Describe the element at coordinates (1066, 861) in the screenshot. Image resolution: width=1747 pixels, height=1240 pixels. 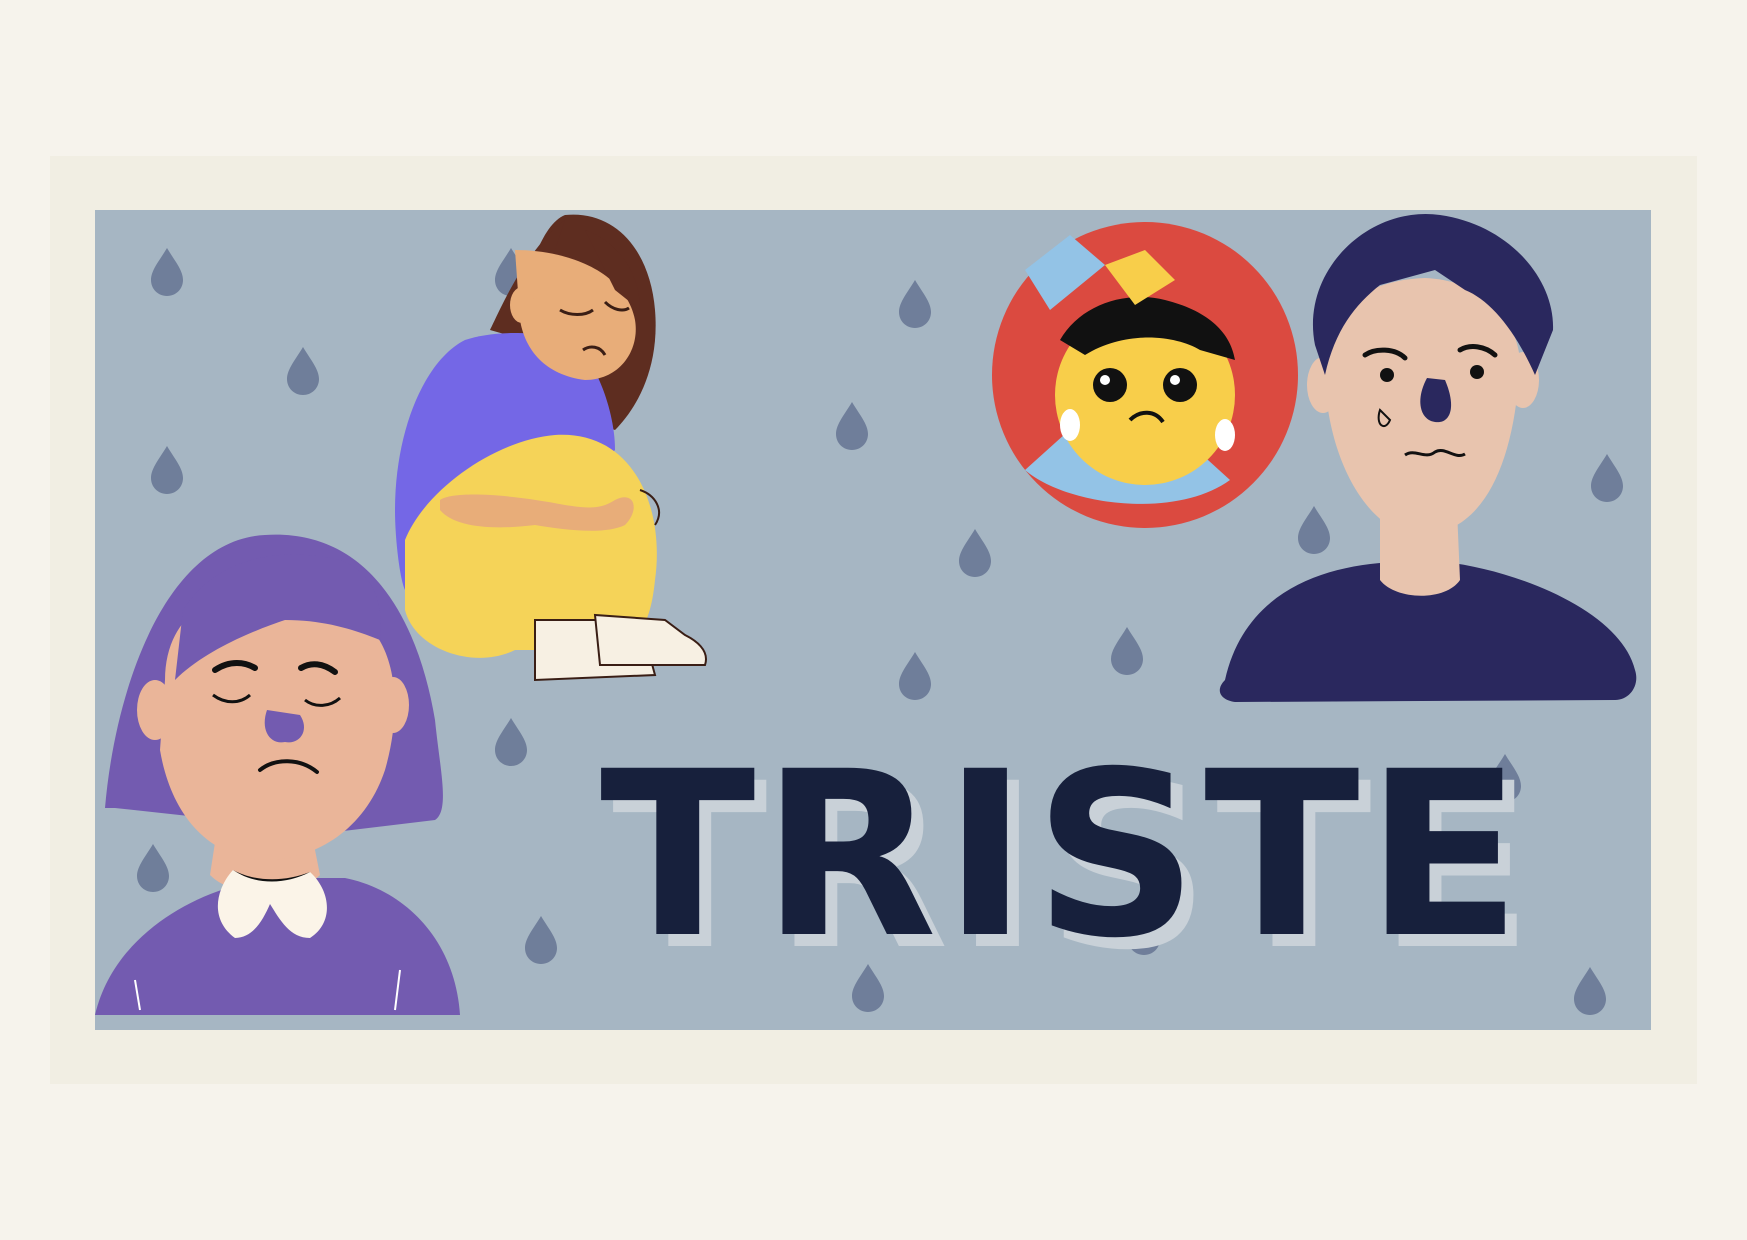
I see `title-block: TRISTE TRISTE` at that location.